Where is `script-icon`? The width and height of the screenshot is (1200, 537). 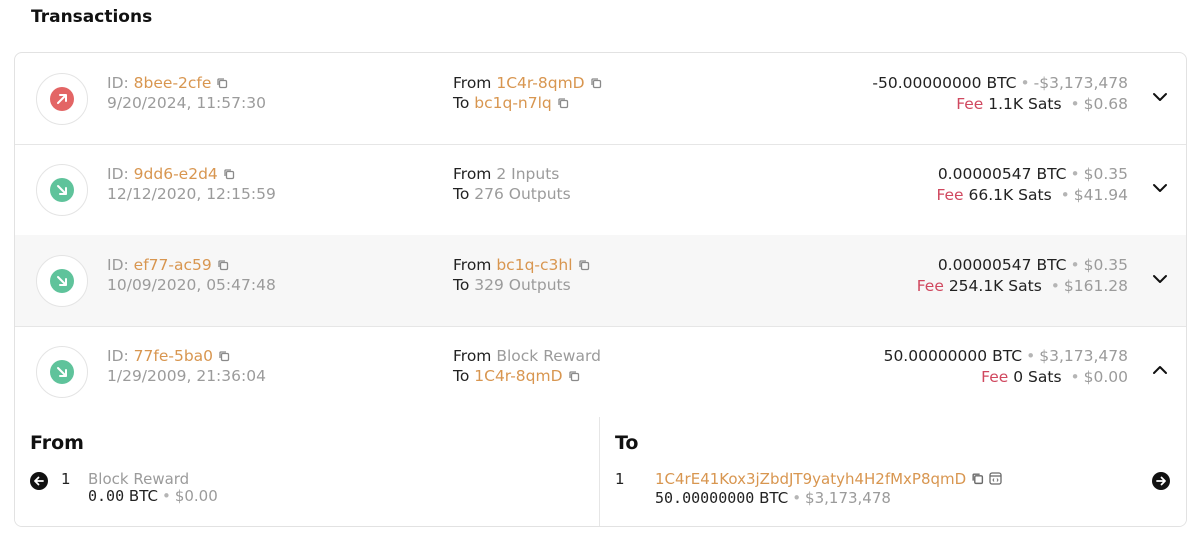
script-icon is located at coordinates (995, 480).